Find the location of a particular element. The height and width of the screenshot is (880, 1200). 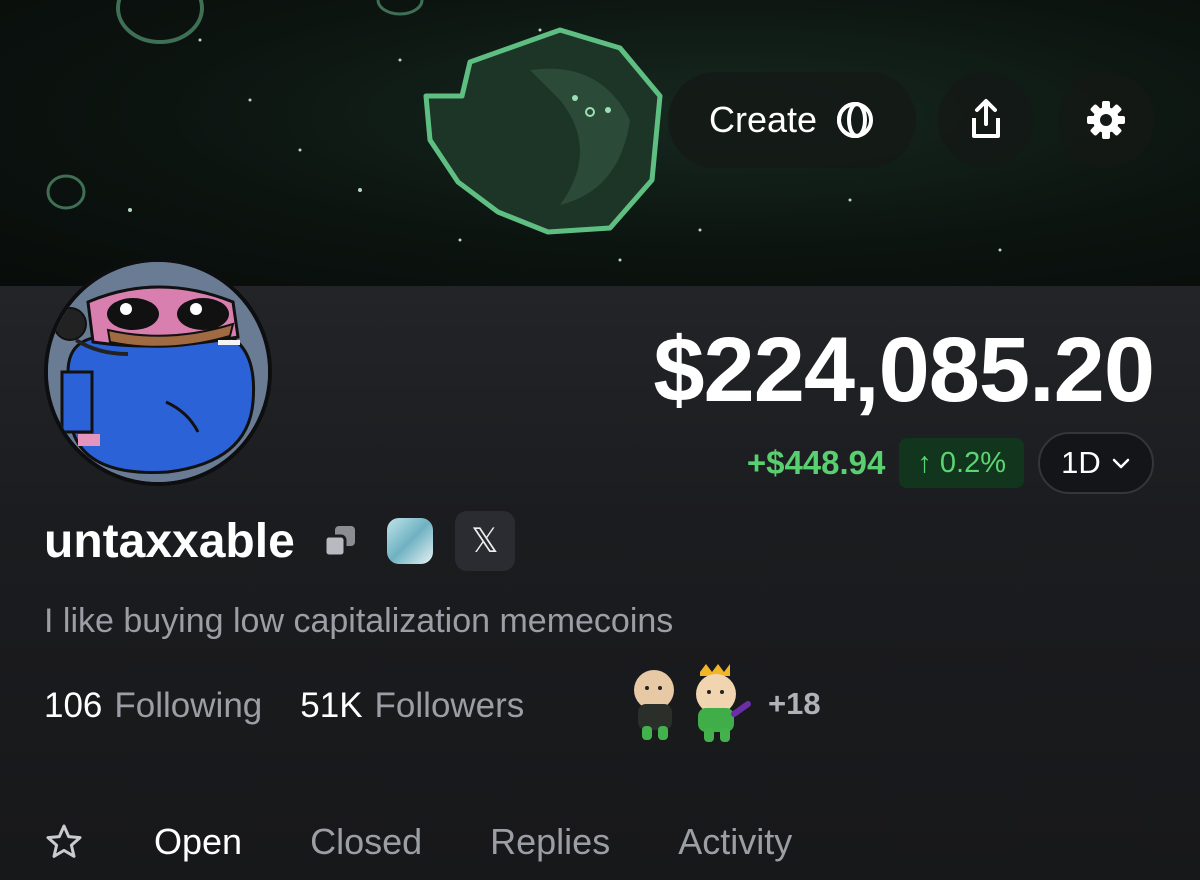

linked-token-badge is located at coordinates (409, 541).